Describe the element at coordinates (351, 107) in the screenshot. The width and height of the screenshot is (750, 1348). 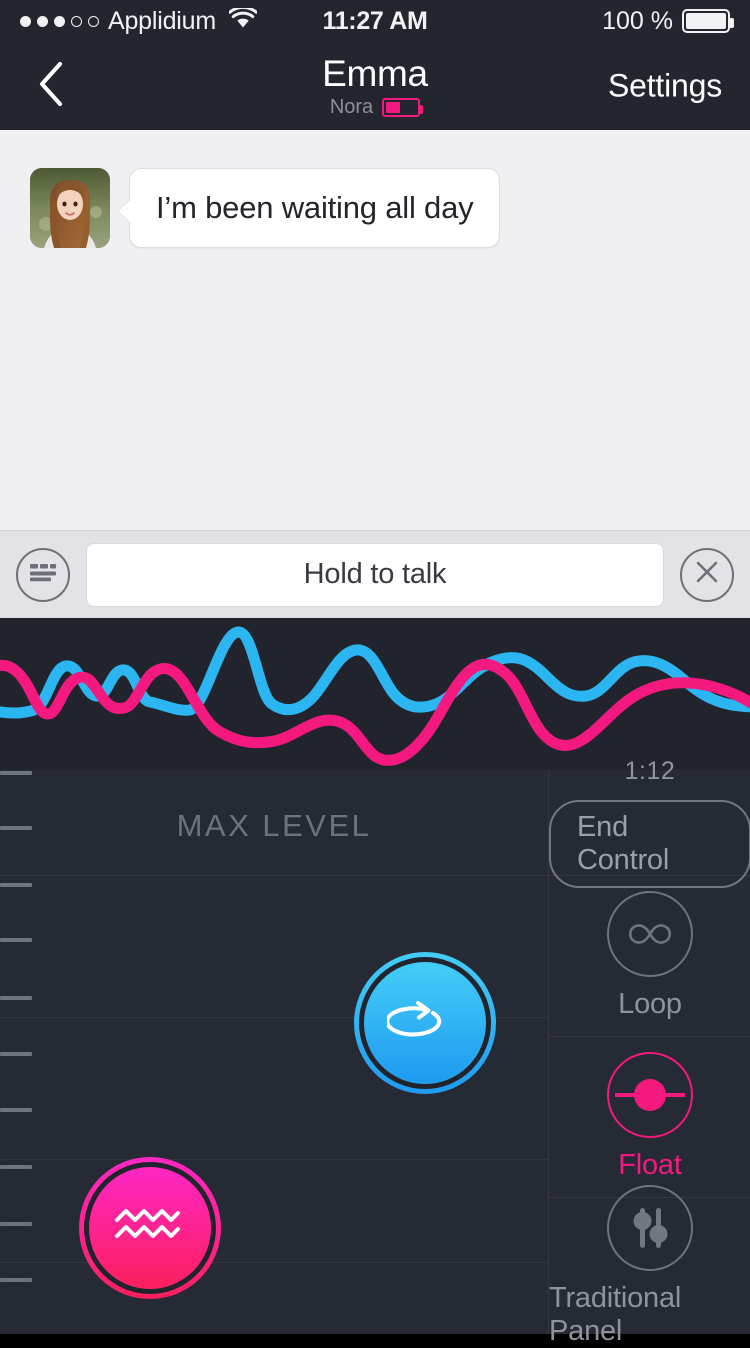
I see `device-name-label: Nora` at that location.